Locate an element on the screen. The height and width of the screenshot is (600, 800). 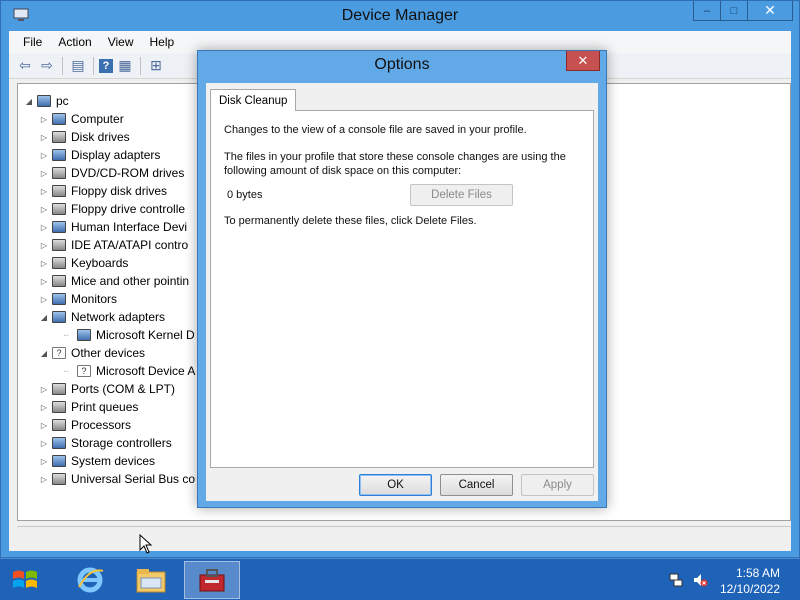
tree-category-item: ▷ Processors is located at coordinates (85, 425).